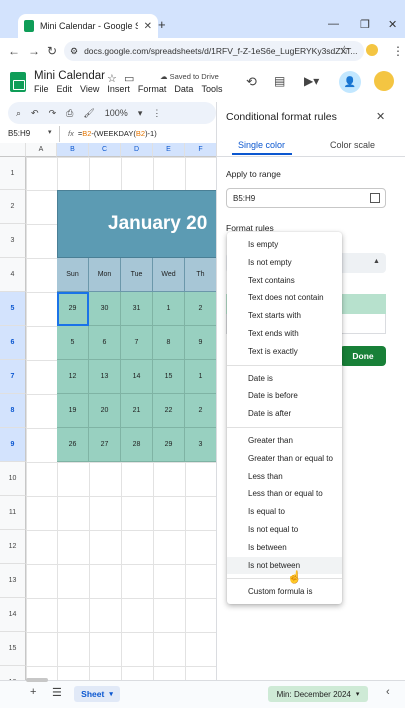 This screenshot has width=405, height=720. What do you see at coordinates (18, 82) in the screenshot?
I see `sheets-logo` at bounding box center [18, 82].